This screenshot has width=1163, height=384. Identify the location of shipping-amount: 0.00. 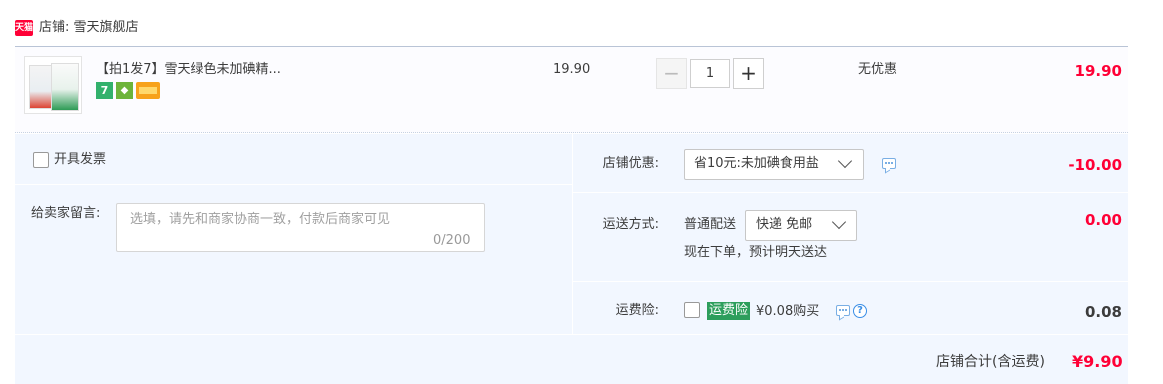
(1103, 220).